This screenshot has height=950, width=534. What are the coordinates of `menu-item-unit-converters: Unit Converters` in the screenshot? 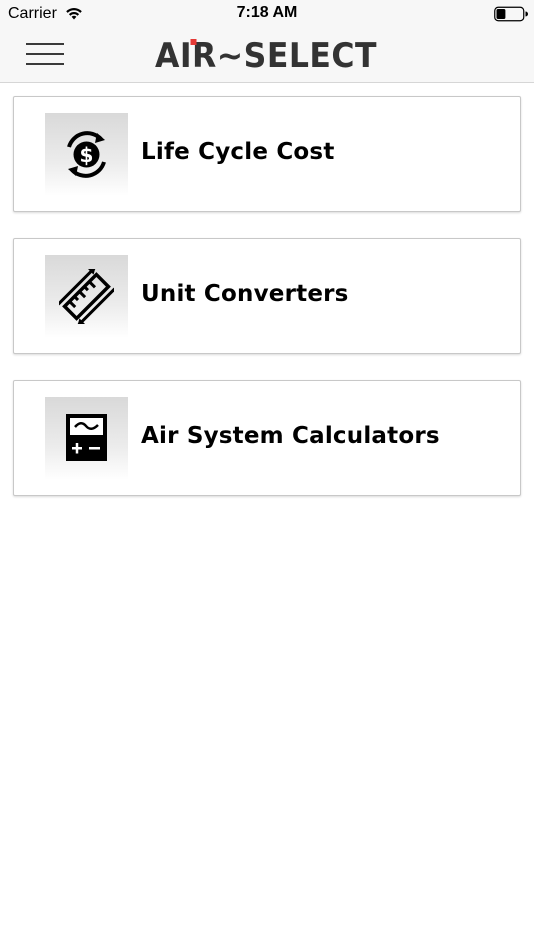 It's located at (267, 296).